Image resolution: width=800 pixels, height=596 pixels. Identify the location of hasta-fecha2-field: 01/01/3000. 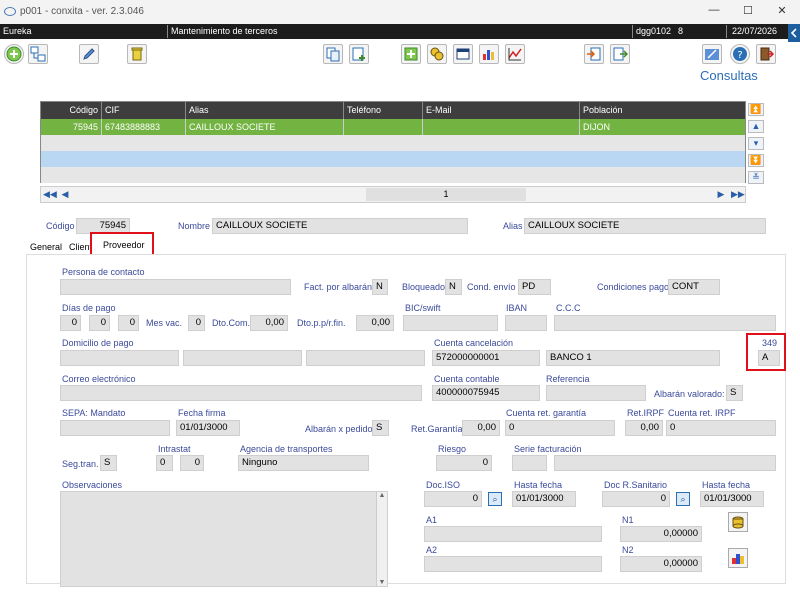
(732, 499).